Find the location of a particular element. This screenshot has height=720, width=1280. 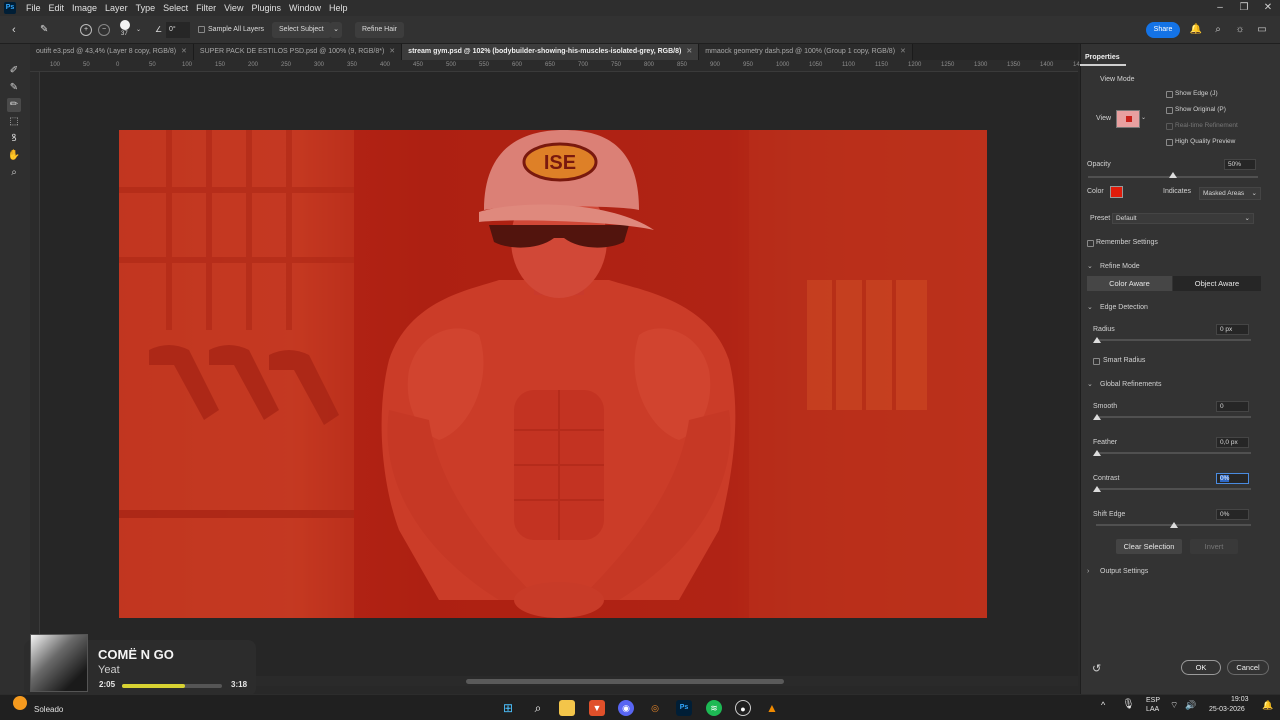

angle-input: 0° is located at coordinates (178, 30).